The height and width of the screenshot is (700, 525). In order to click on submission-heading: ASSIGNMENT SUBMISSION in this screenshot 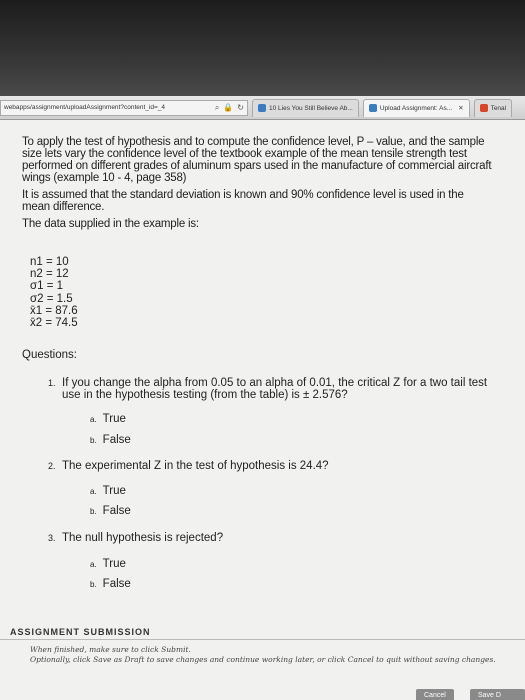, I will do `click(80, 632)`.